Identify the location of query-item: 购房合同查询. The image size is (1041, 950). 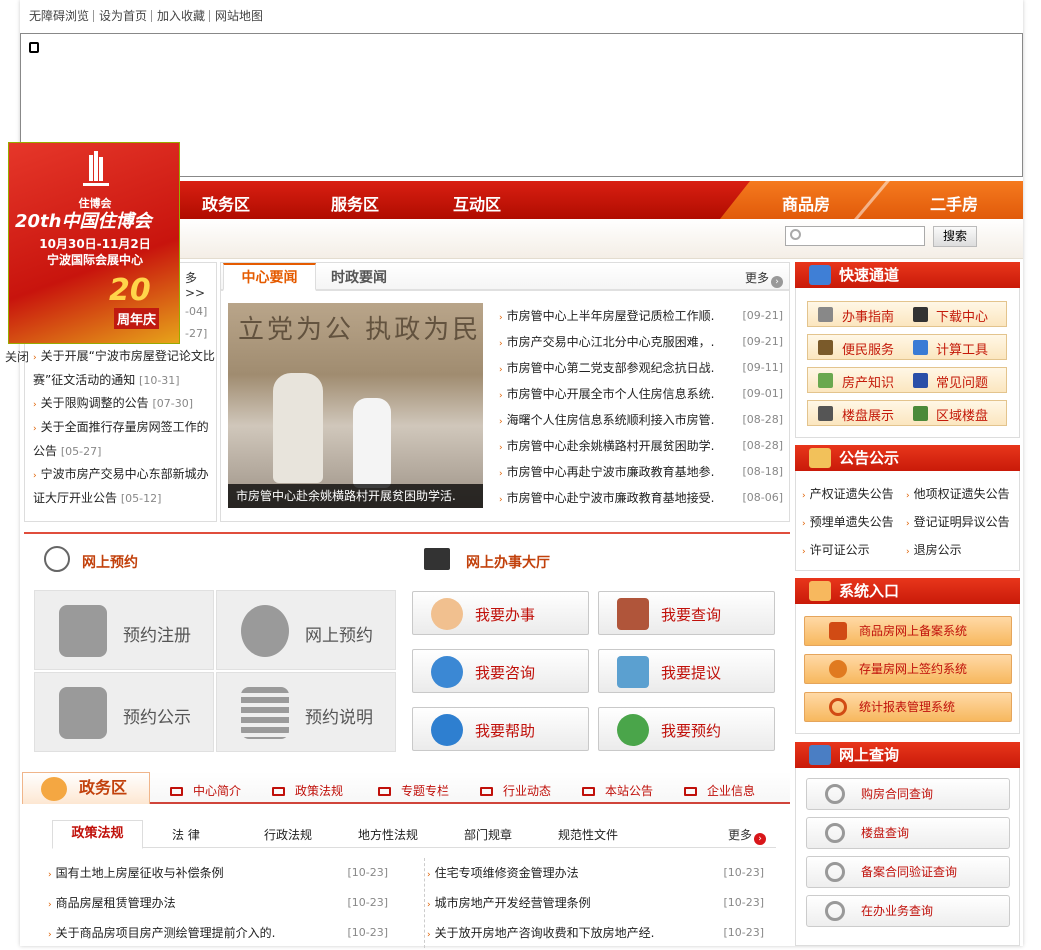
(908, 794).